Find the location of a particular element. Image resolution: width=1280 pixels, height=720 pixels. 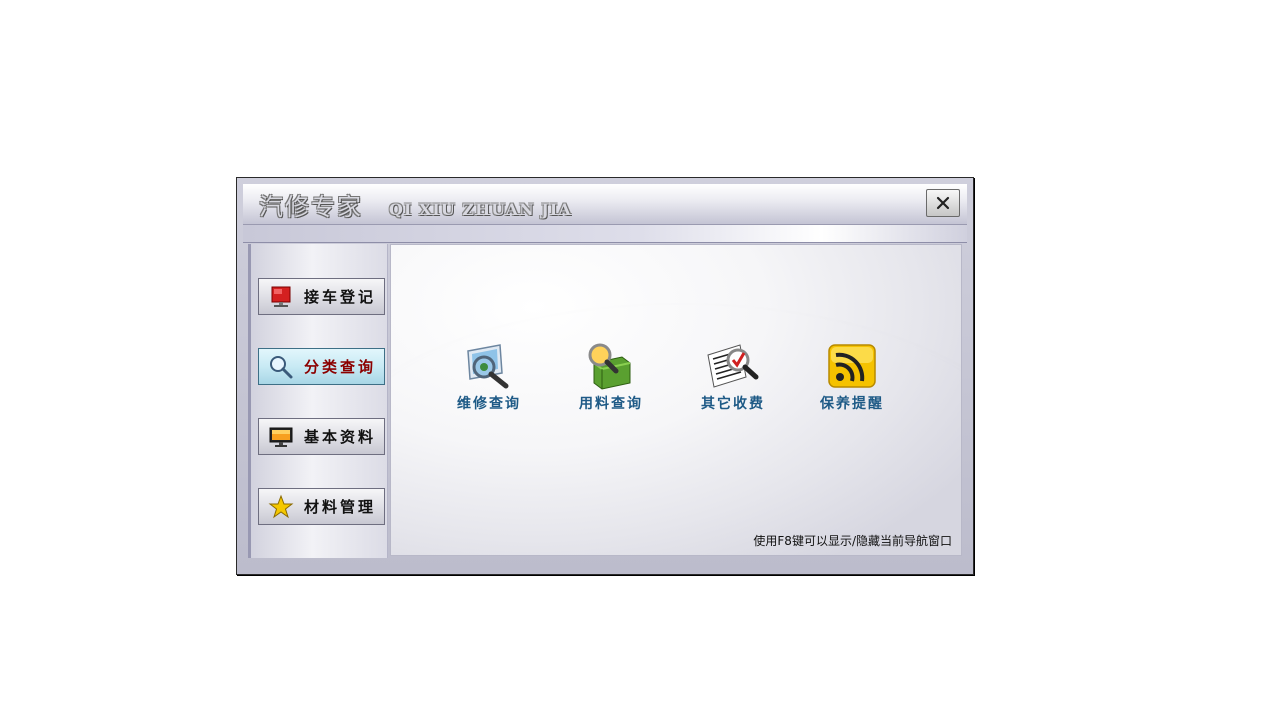

shortcut-label: 维修查询 is located at coordinates (489, 404).